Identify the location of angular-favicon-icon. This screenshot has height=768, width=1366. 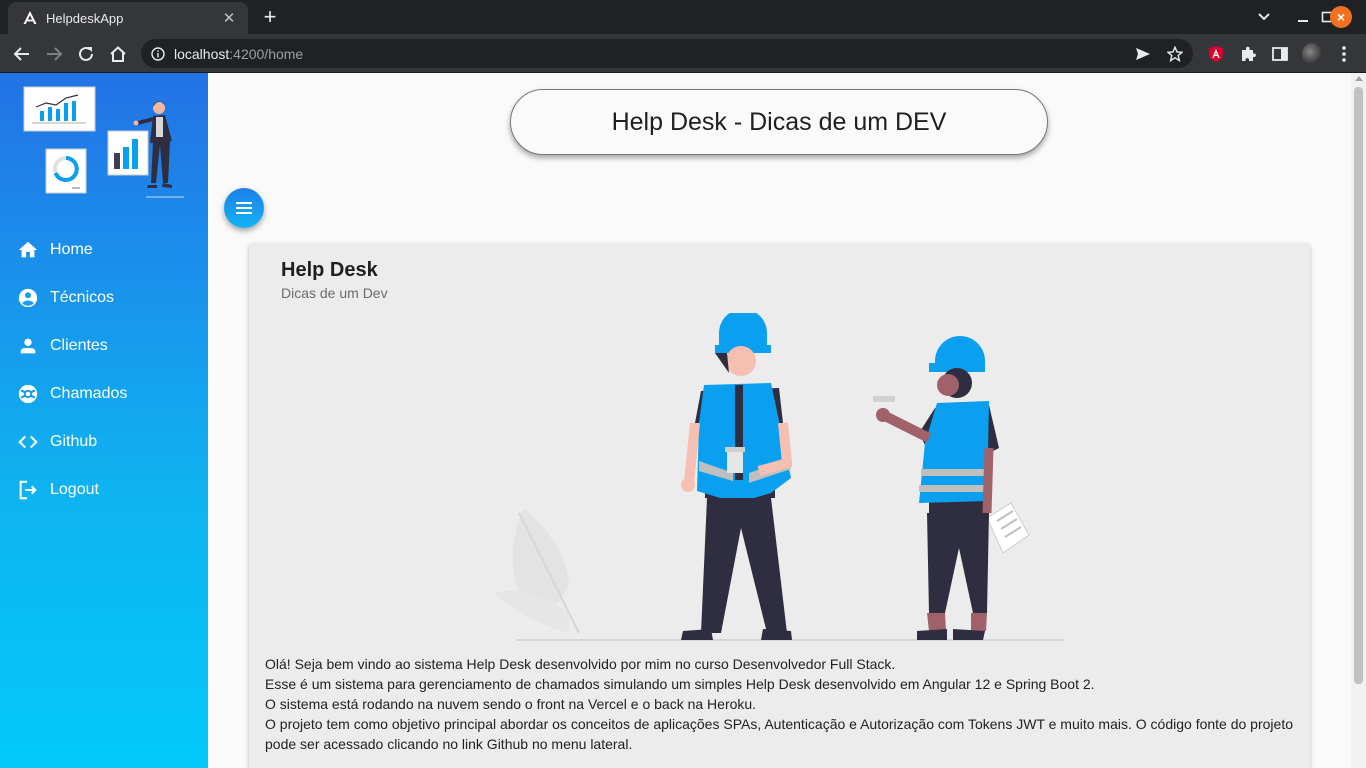
(30, 17).